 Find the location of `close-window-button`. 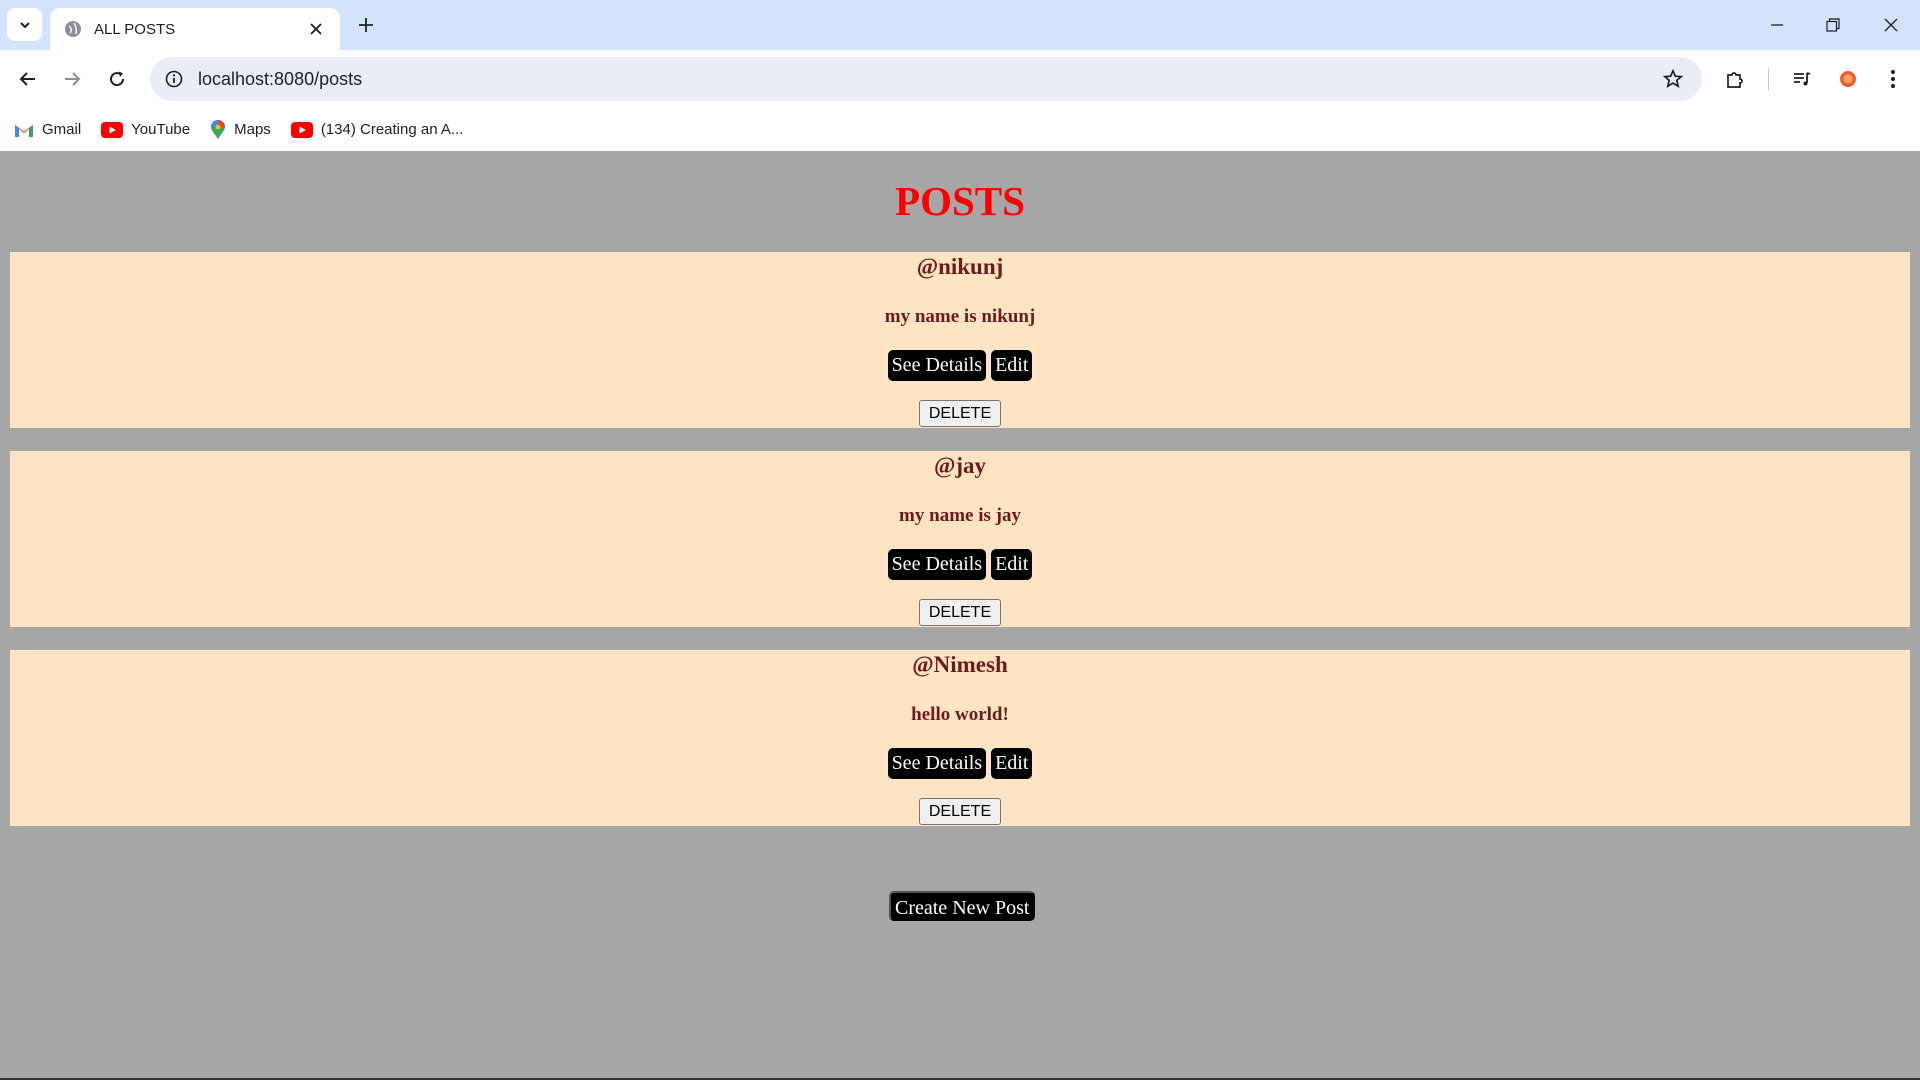

close-window-button is located at coordinates (1891, 25).